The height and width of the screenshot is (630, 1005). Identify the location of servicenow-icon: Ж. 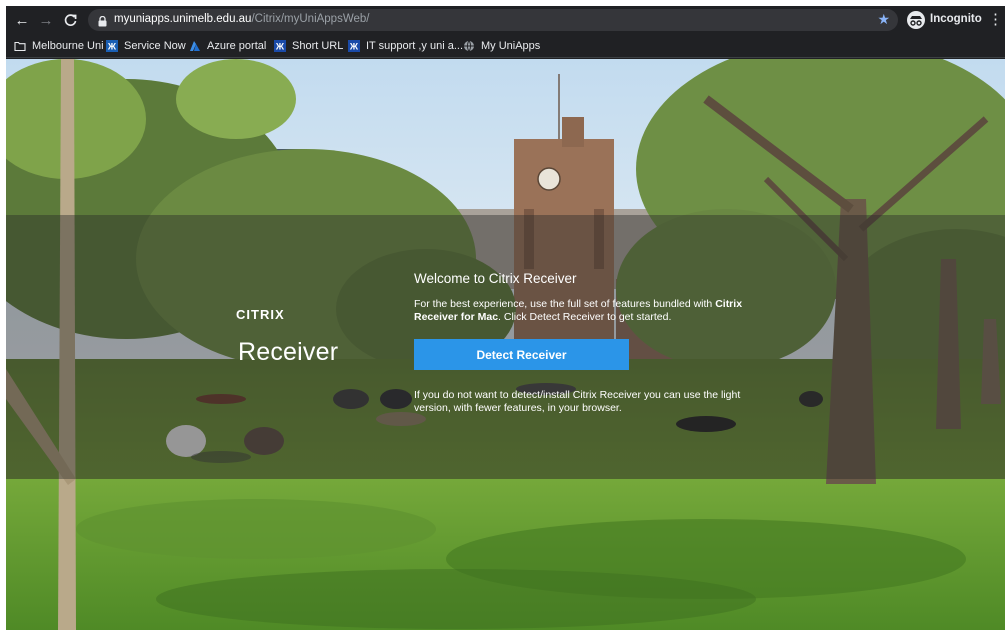
(112, 46).